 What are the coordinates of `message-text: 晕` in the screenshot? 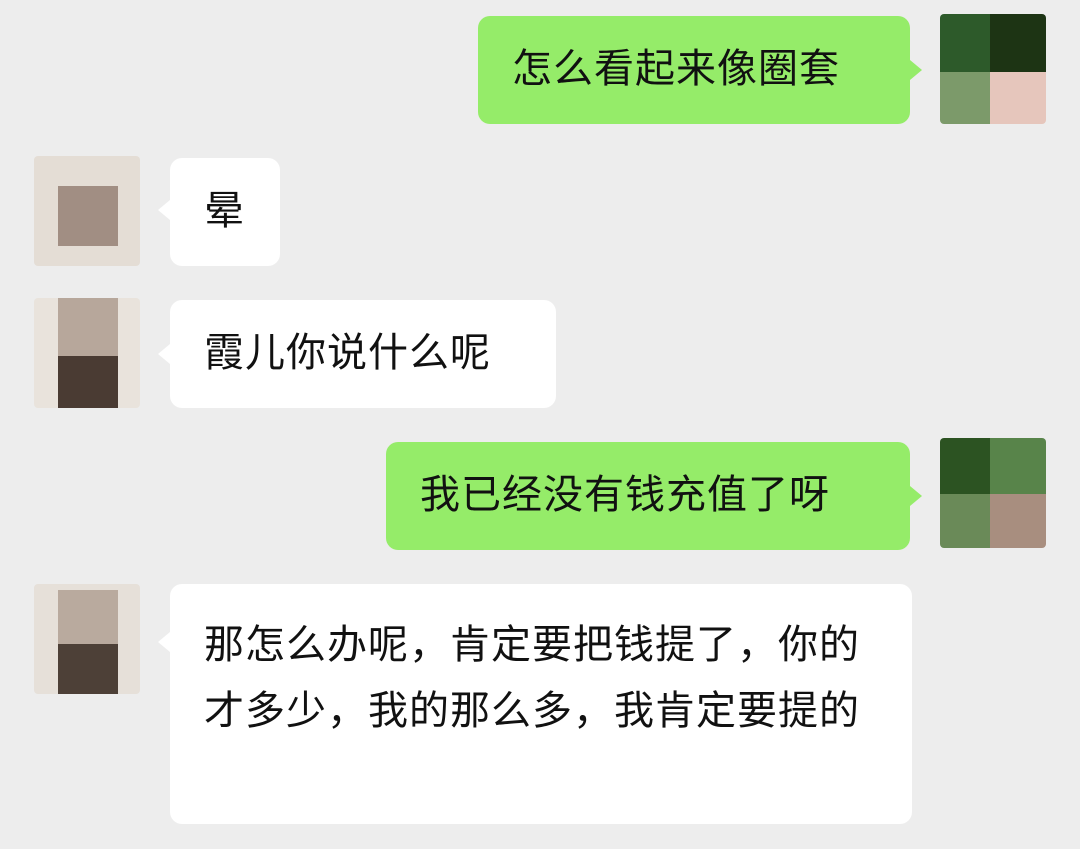 It's located at (224, 211).